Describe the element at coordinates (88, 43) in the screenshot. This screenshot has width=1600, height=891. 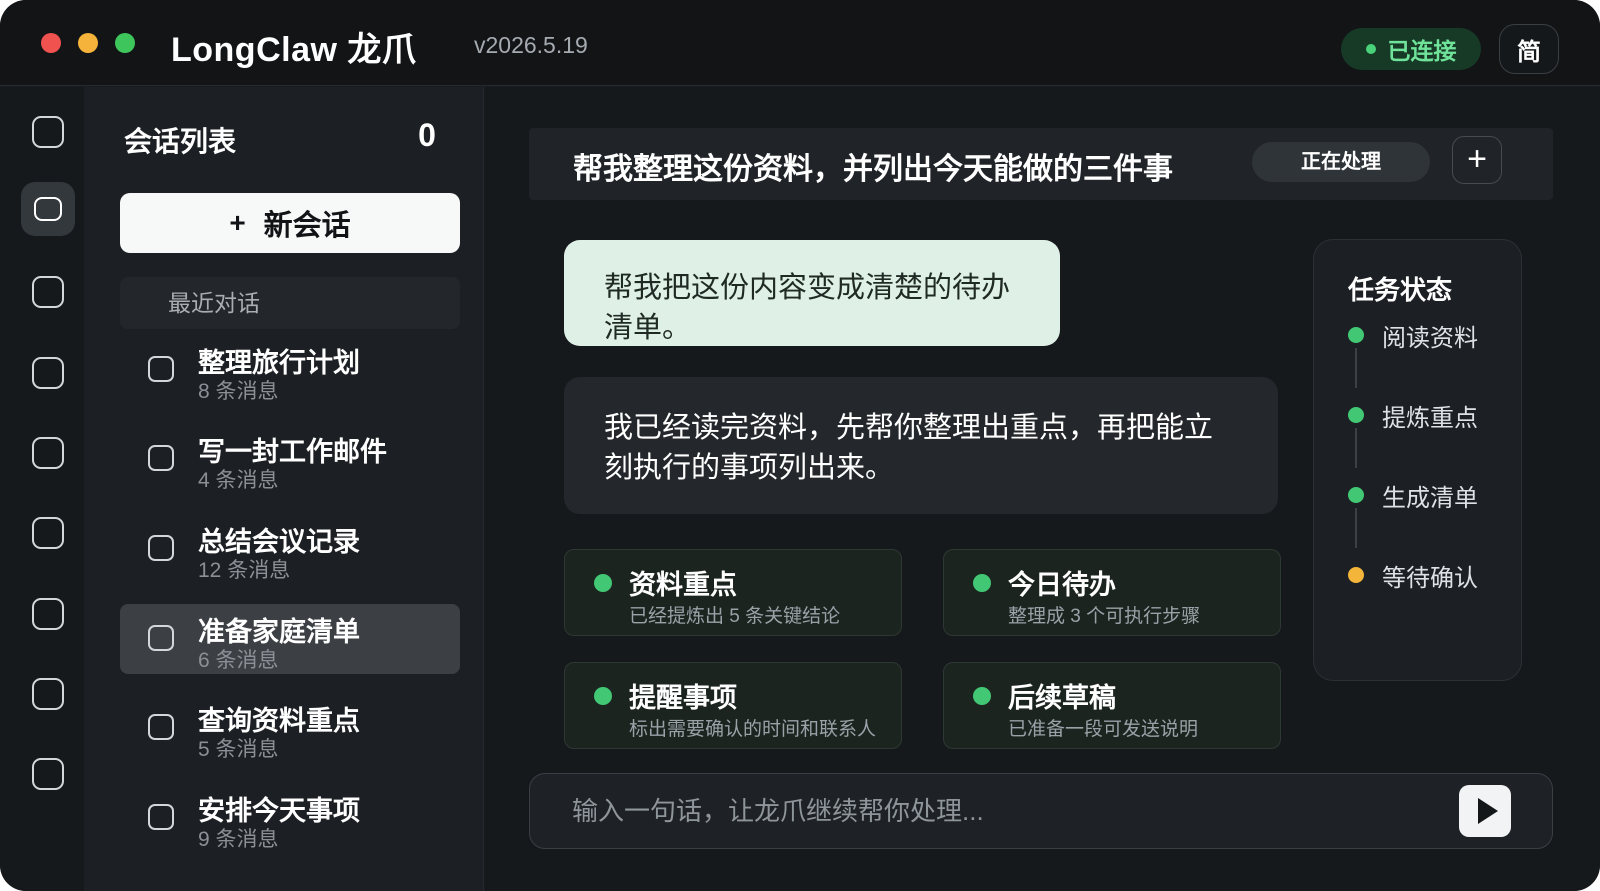
I see `minimize-window-button` at that location.